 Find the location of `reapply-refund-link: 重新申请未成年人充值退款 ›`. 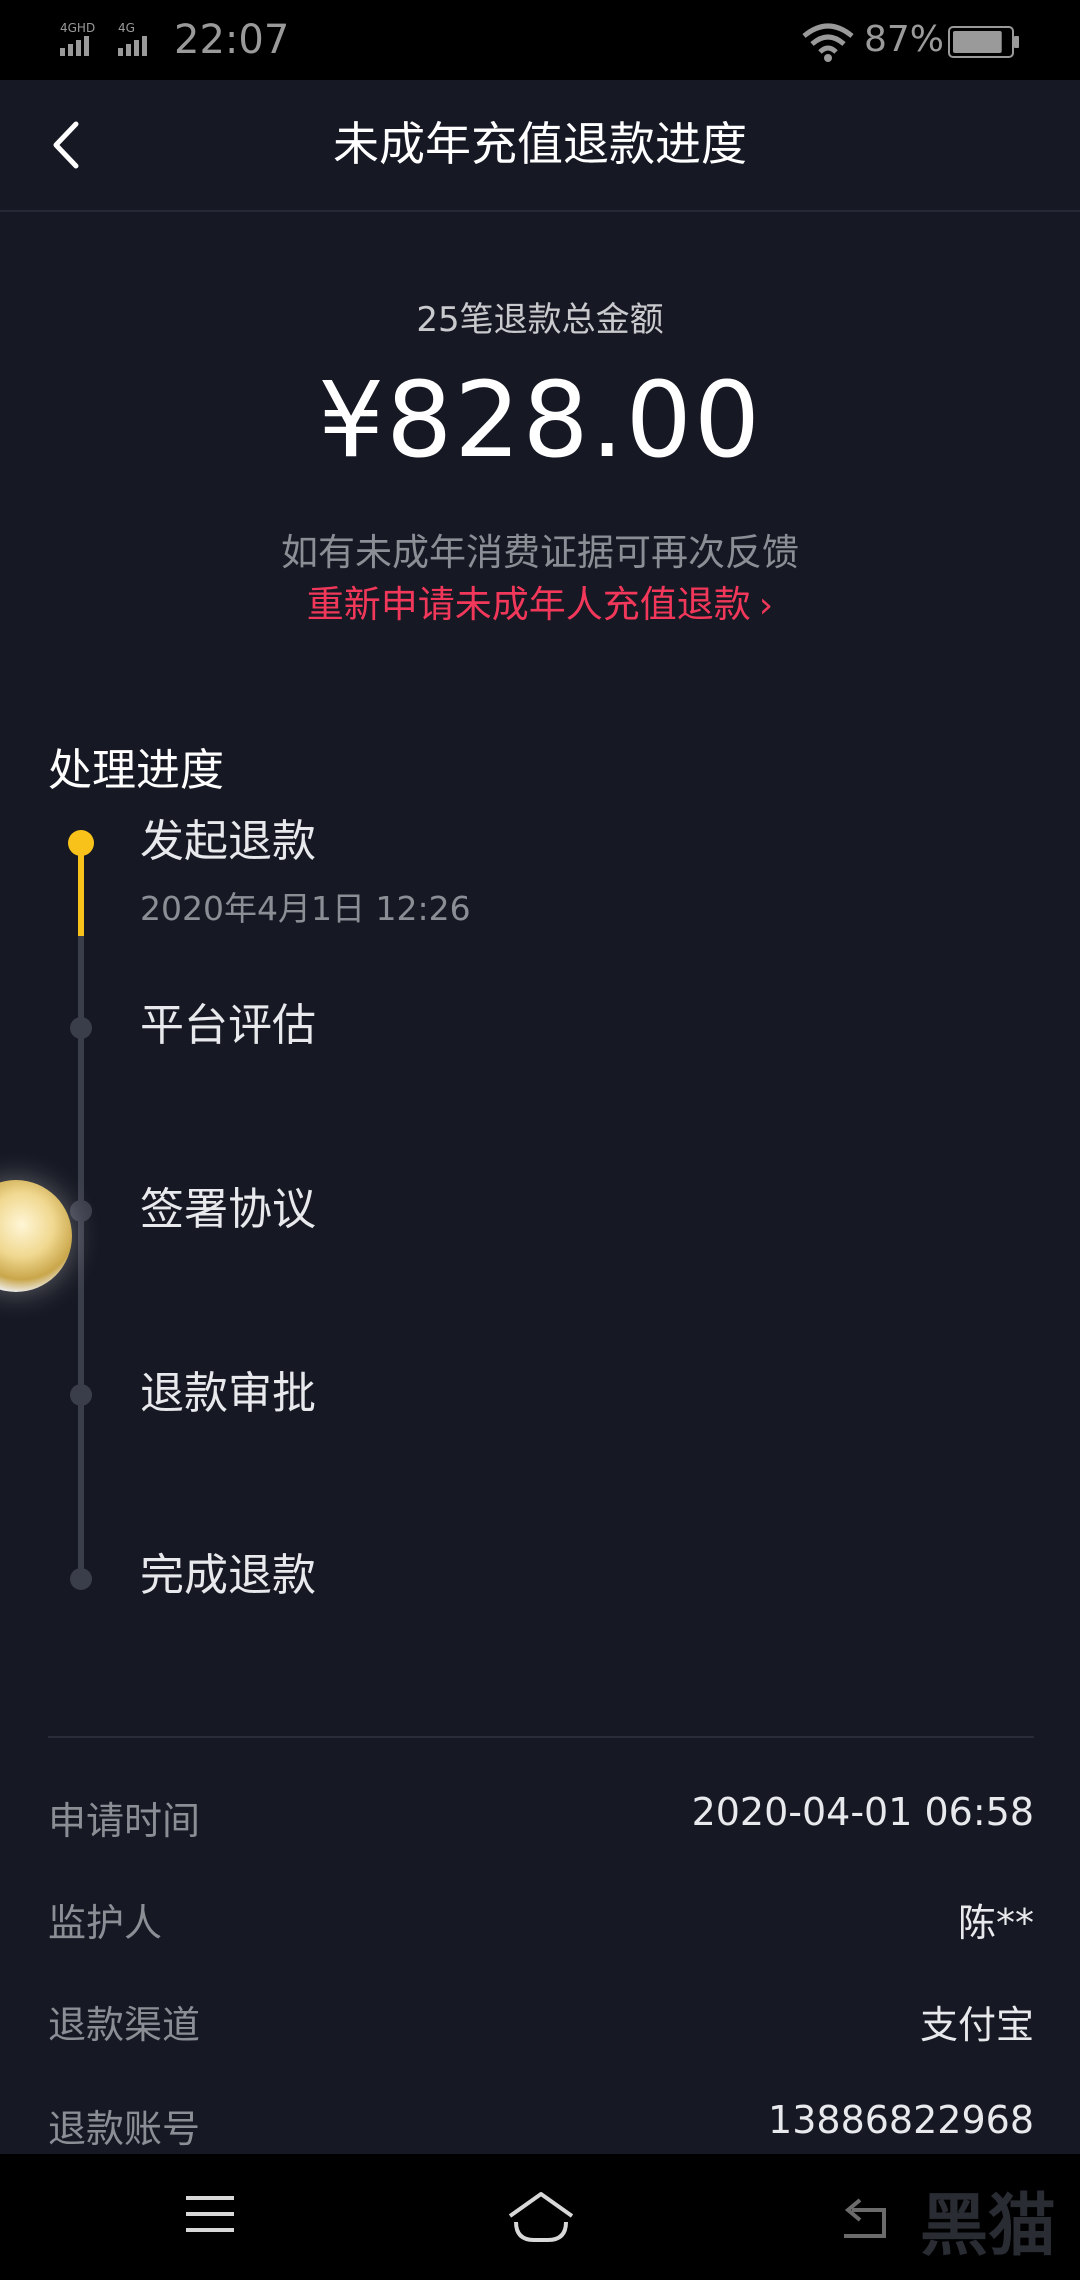

reapply-refund-link: 重新申请未成年人充值退款 › is located at coordinates (540, 601).